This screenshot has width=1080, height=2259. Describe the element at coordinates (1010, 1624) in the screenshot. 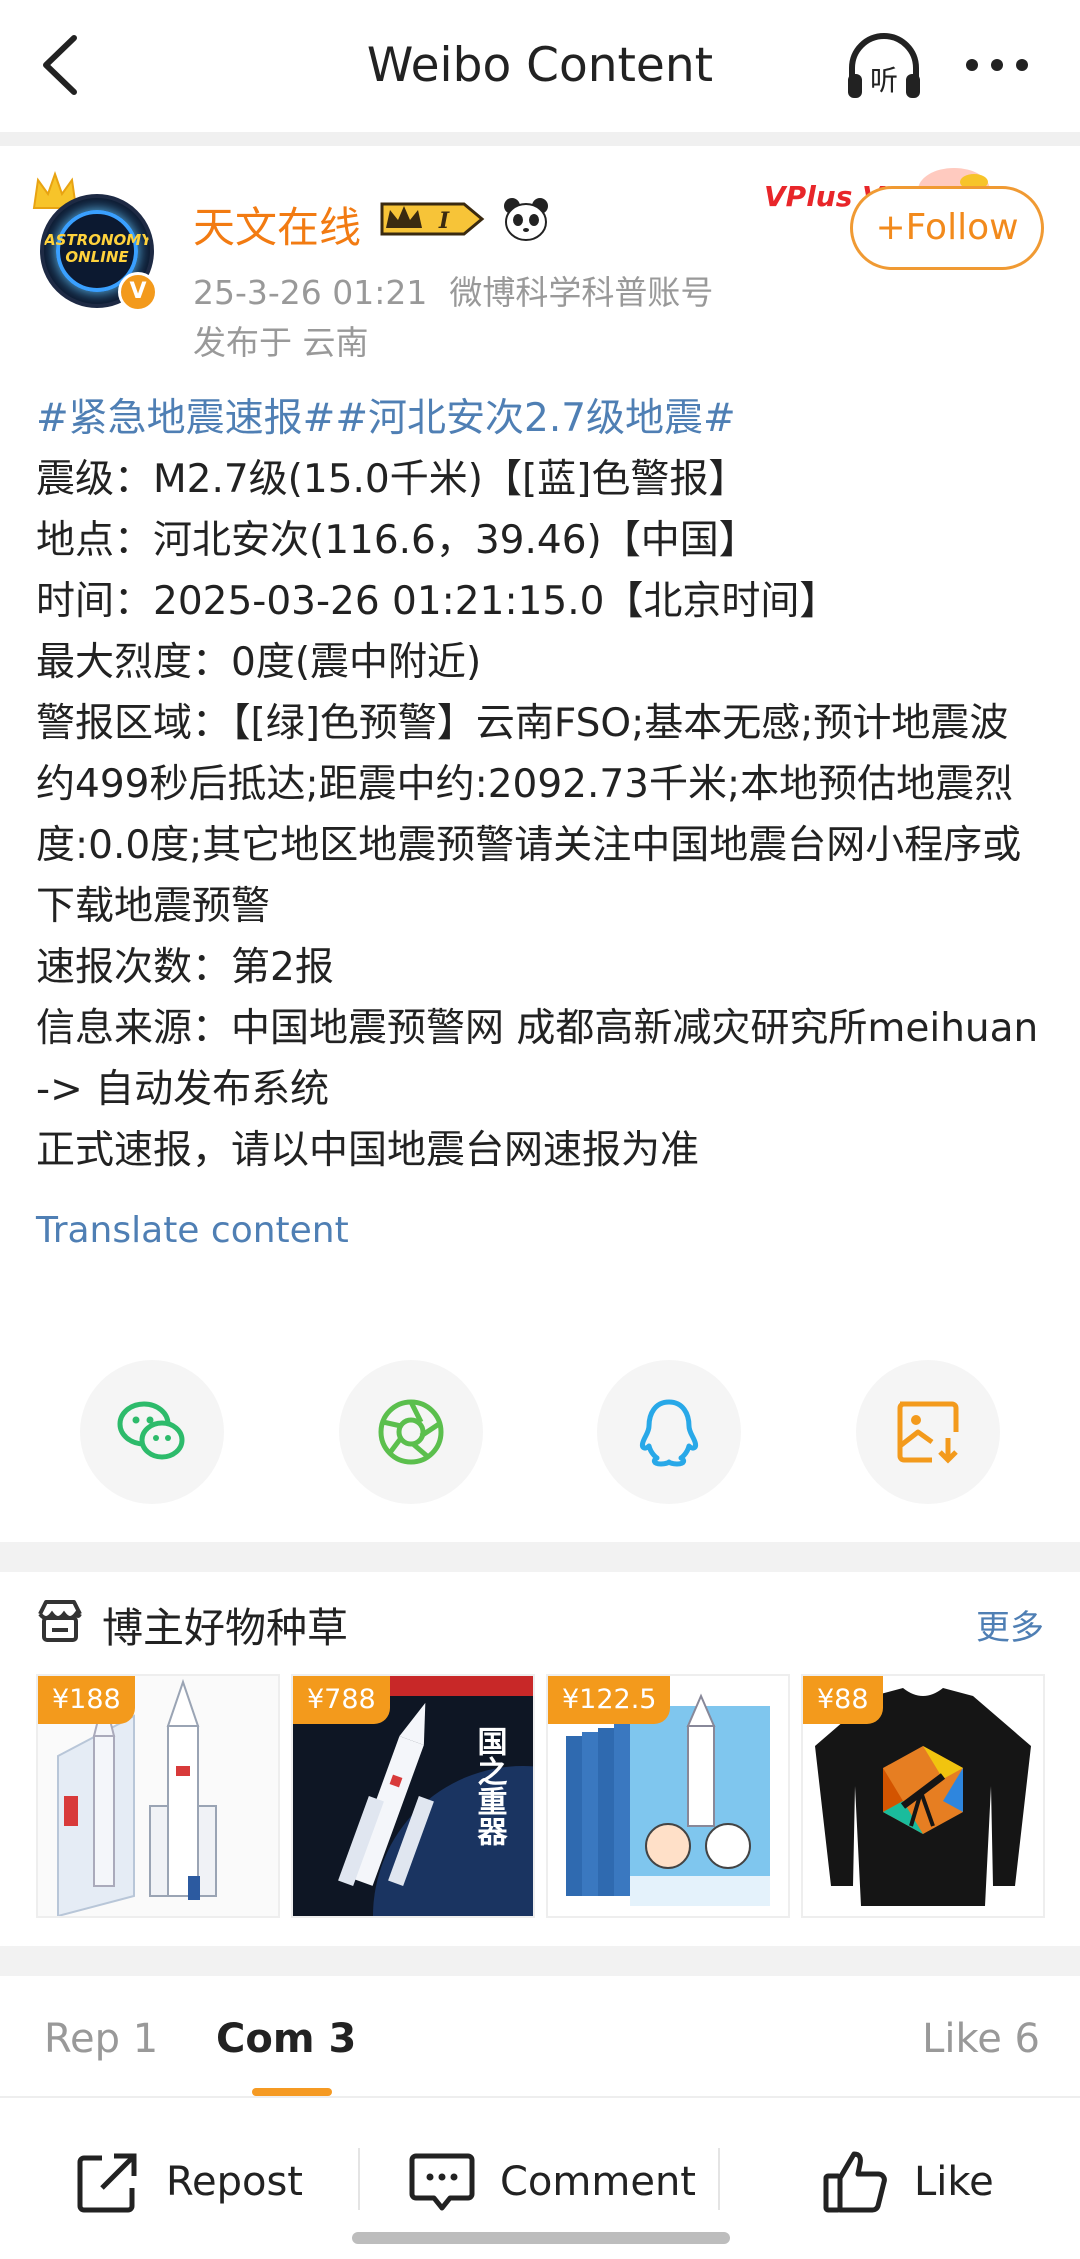

I see `goods-more-link: 更多` at that location.